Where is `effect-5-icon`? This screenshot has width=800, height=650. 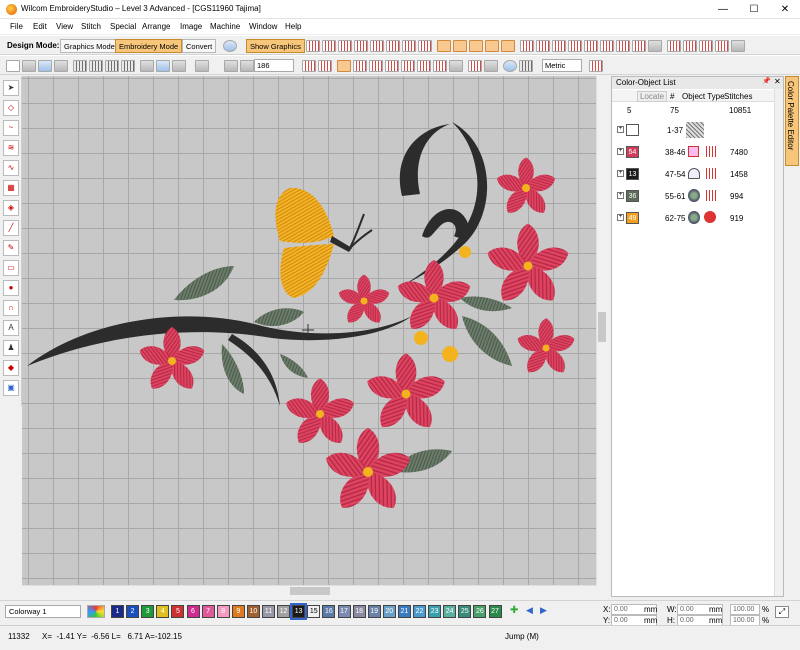 effect-5-icon is located at coordinates (508, 46).